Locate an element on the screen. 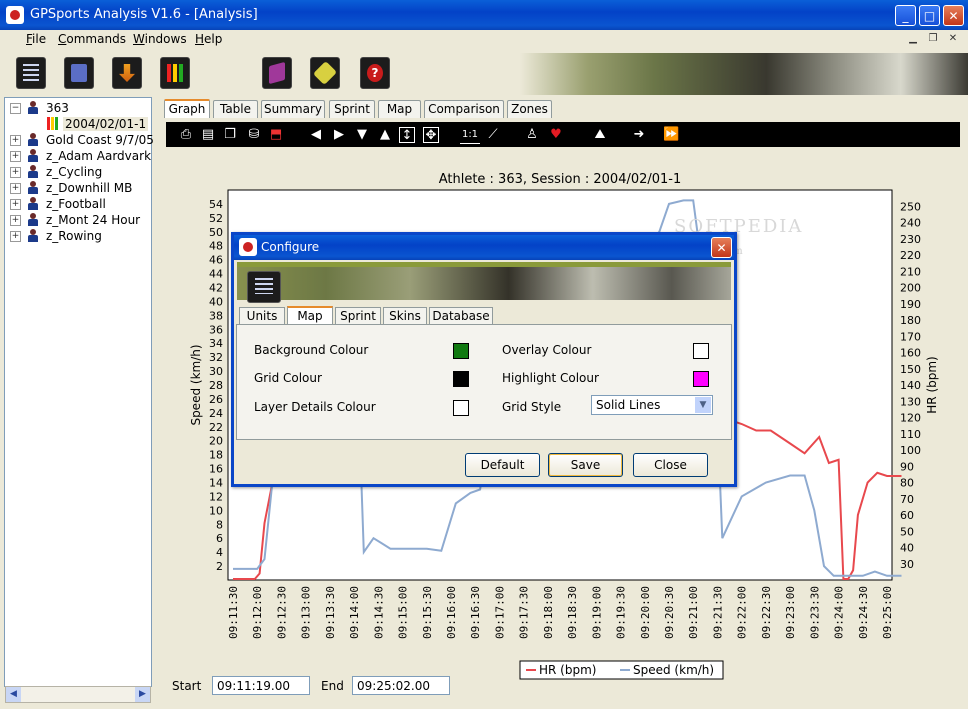 The width and height of the screenshot is (968, 709). menu-file: File is located at coordinates (36, 39).